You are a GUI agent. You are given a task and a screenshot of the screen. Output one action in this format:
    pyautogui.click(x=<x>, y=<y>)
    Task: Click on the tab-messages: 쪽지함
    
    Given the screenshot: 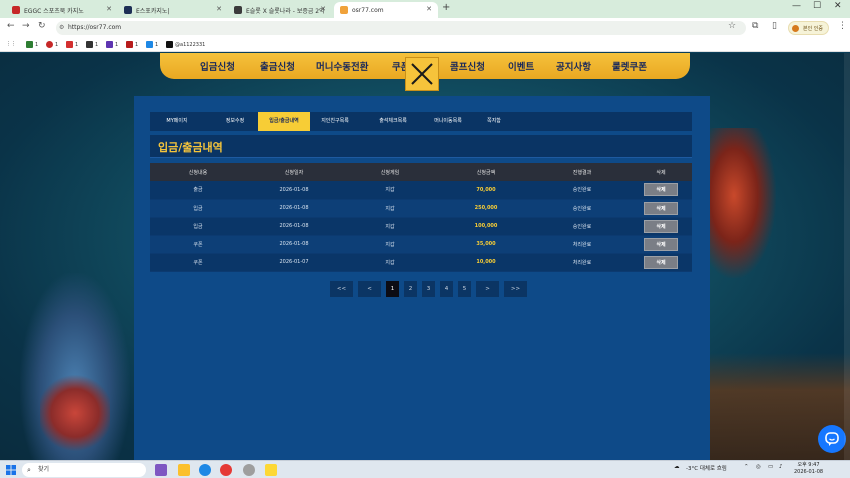 What is the action you would take?
    pyautogui.click(x=494, y=121)
    